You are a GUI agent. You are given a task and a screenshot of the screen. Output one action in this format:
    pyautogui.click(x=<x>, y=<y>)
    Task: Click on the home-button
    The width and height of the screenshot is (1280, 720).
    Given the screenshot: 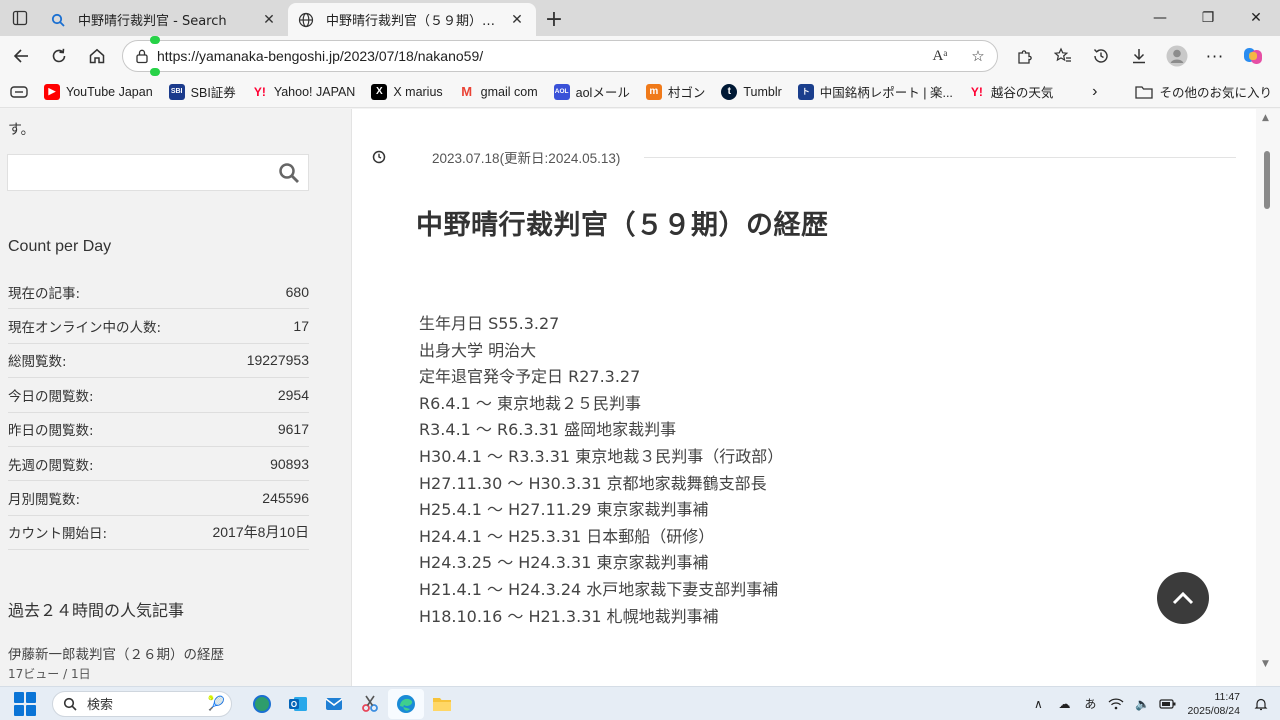 What is the action you would take?
    pyautogui.click(x=97, y=56)
    